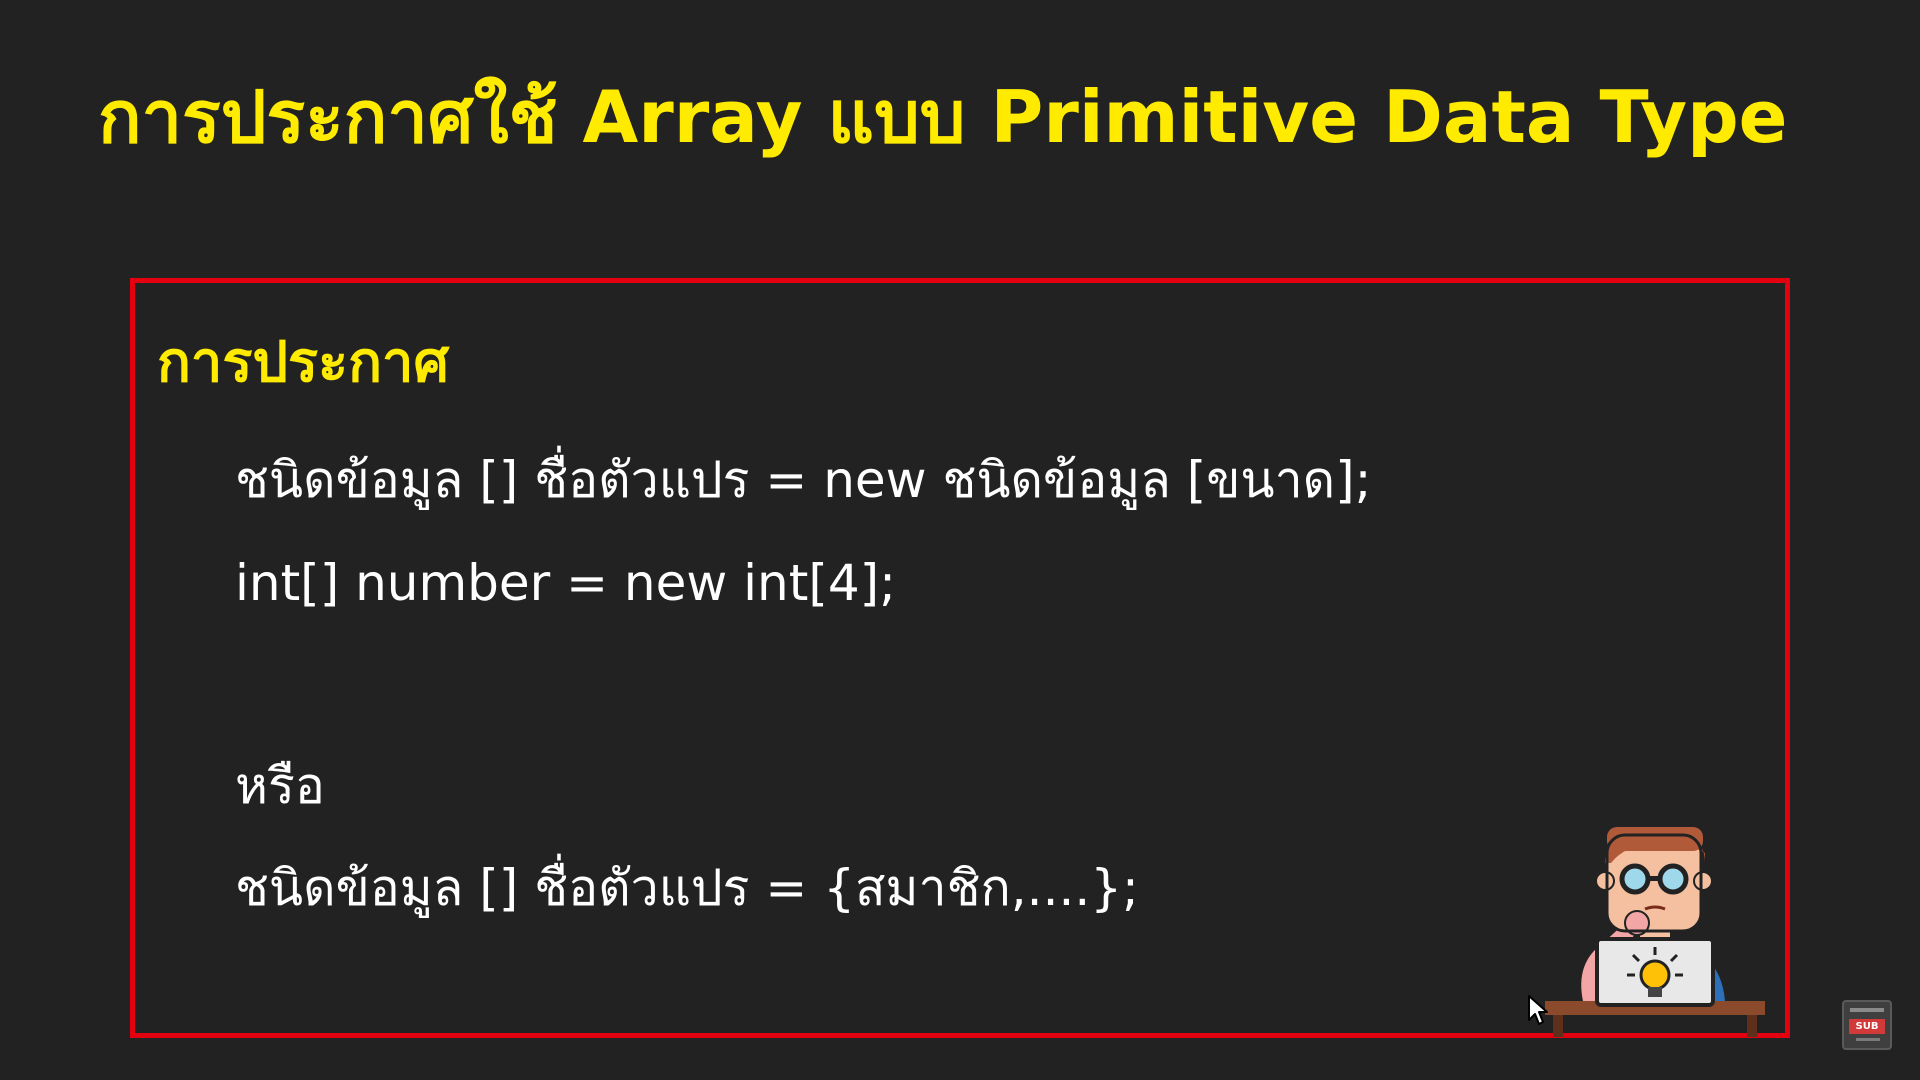 Image resolution: width=1920 pixels, height=1080 pixels. Describe the element at coordinates (566, 583) in the screenshot. I see `example-line: int[] number = new int[4];` at that location.